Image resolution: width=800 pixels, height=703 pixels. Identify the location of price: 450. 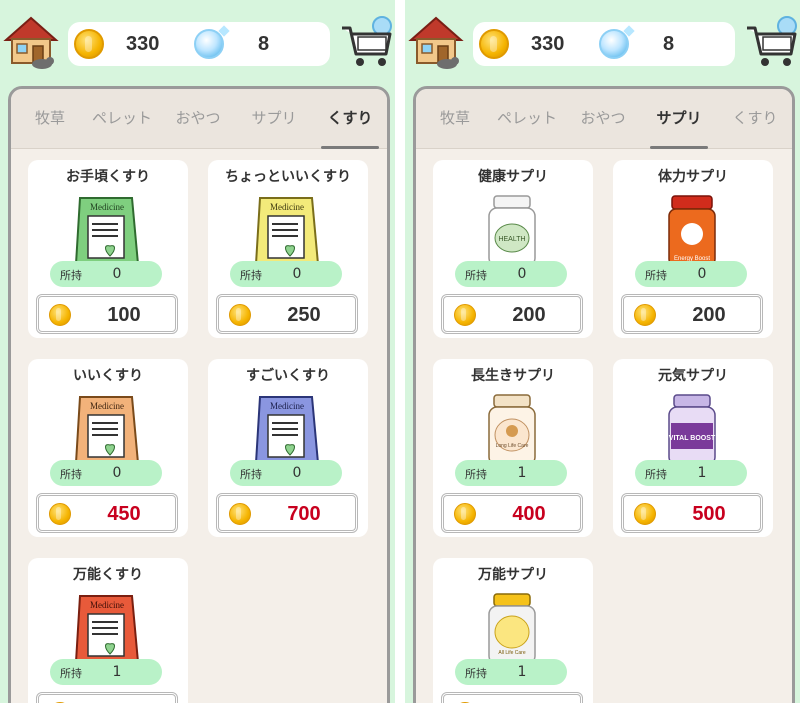
(124, 514).